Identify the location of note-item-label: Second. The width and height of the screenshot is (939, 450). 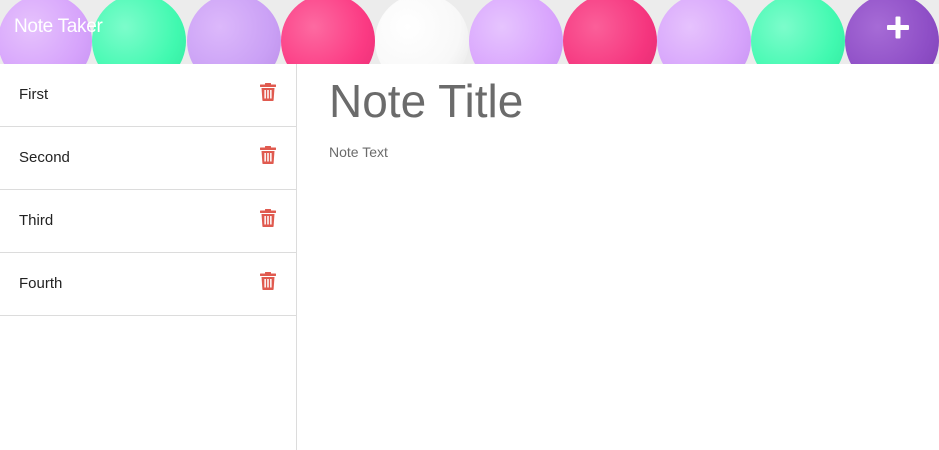
(44, 157).